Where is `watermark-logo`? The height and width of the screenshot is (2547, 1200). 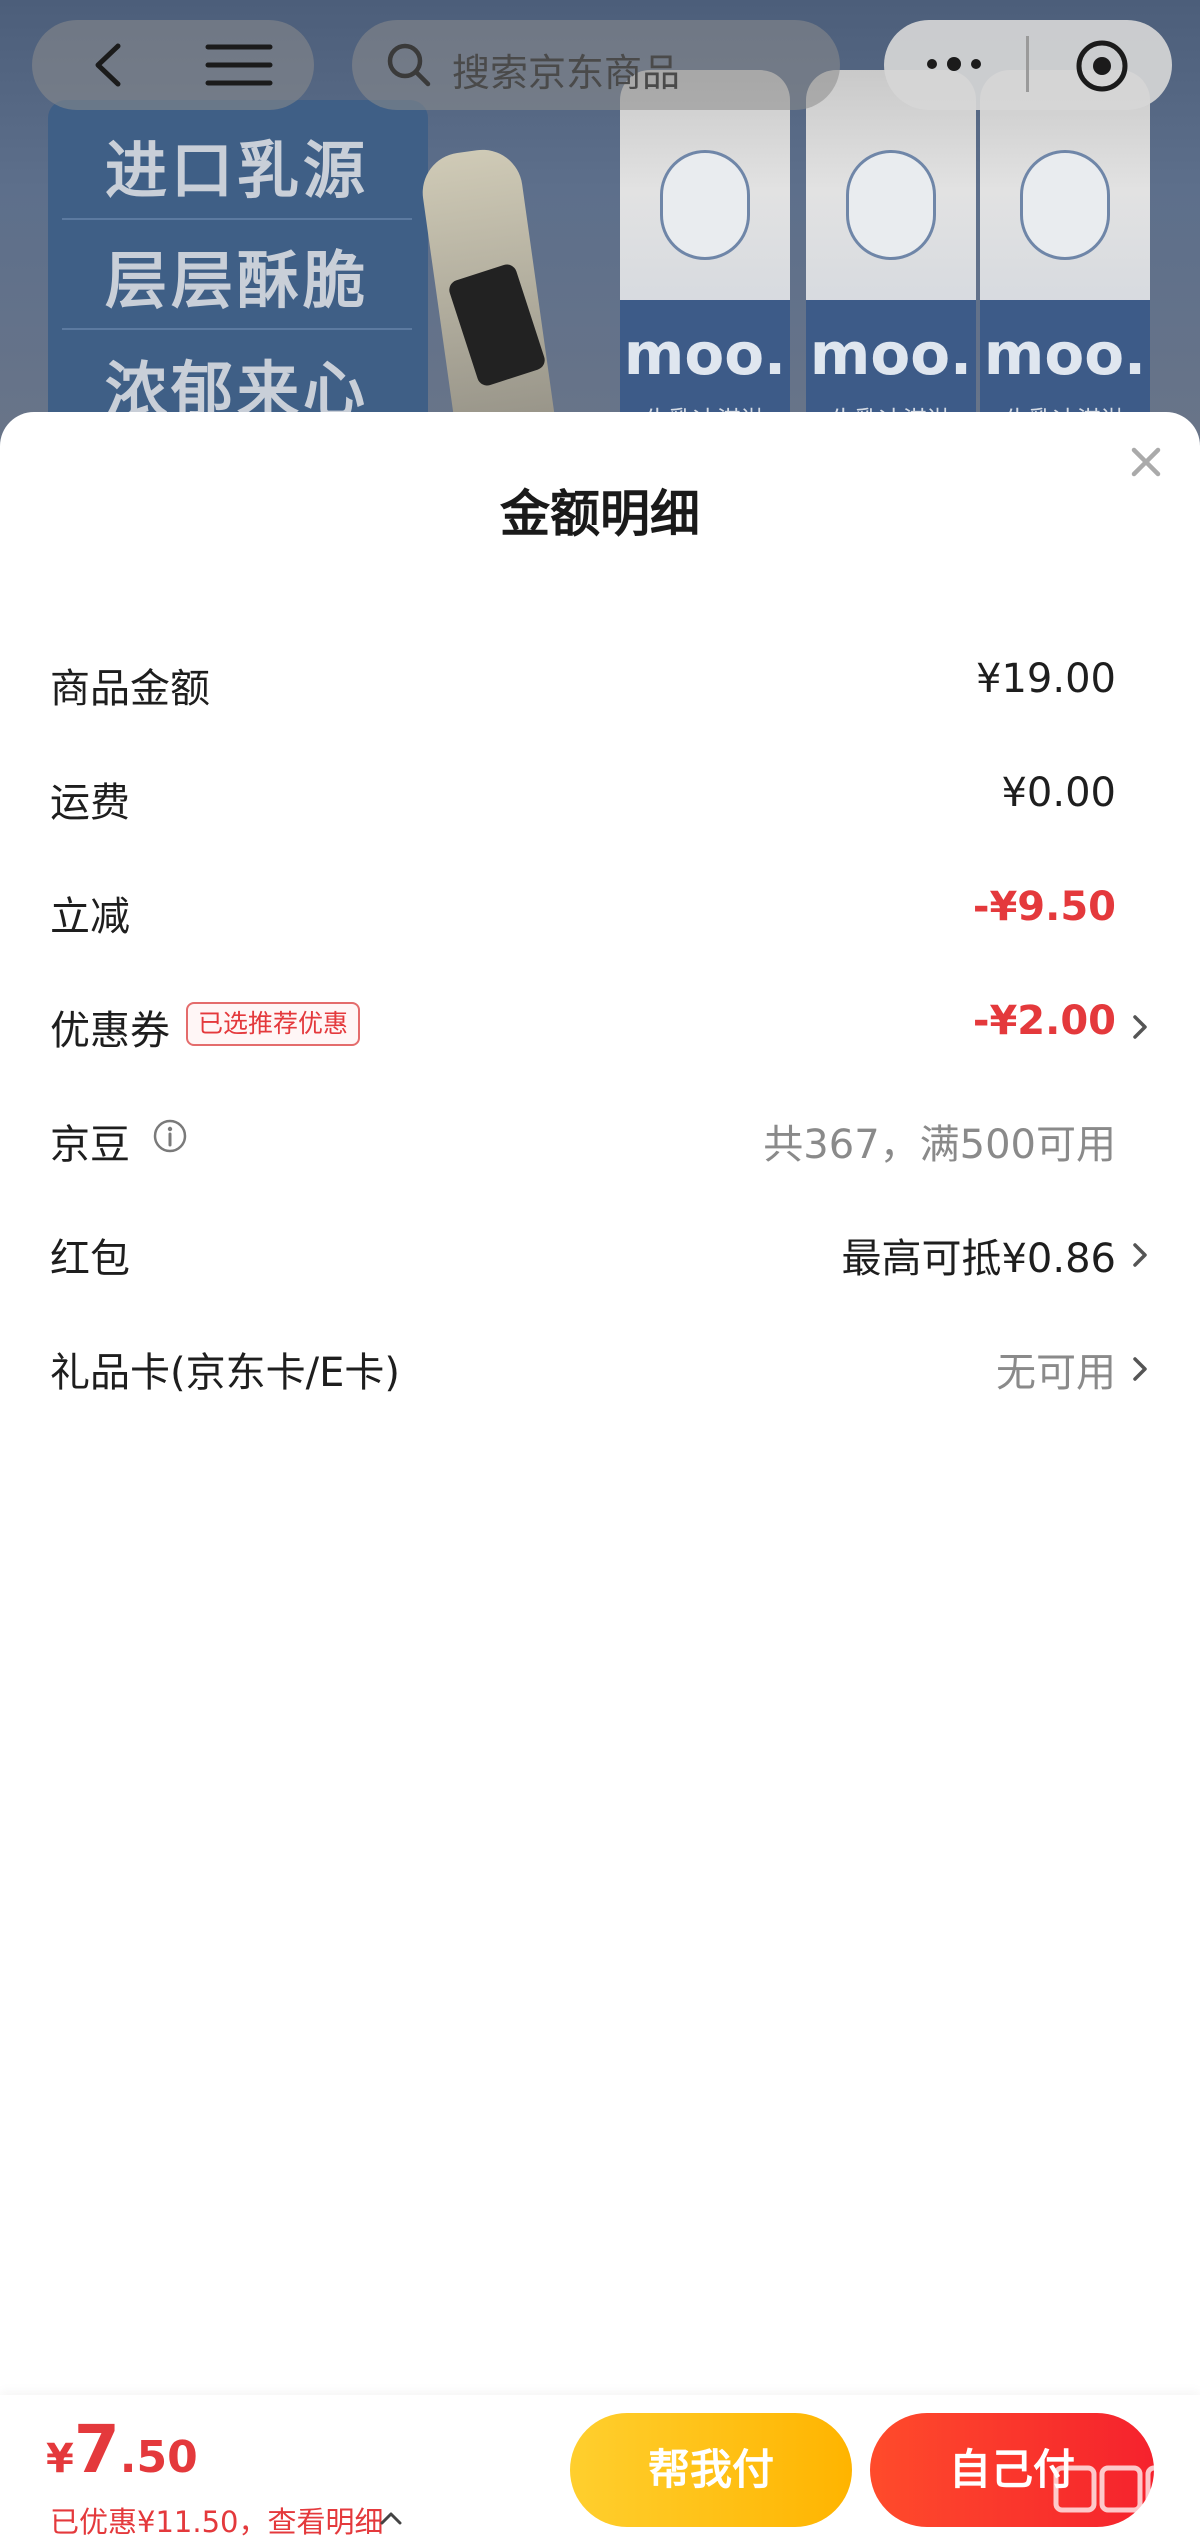 watermark-logo is located at coordinates (1121, 2489).